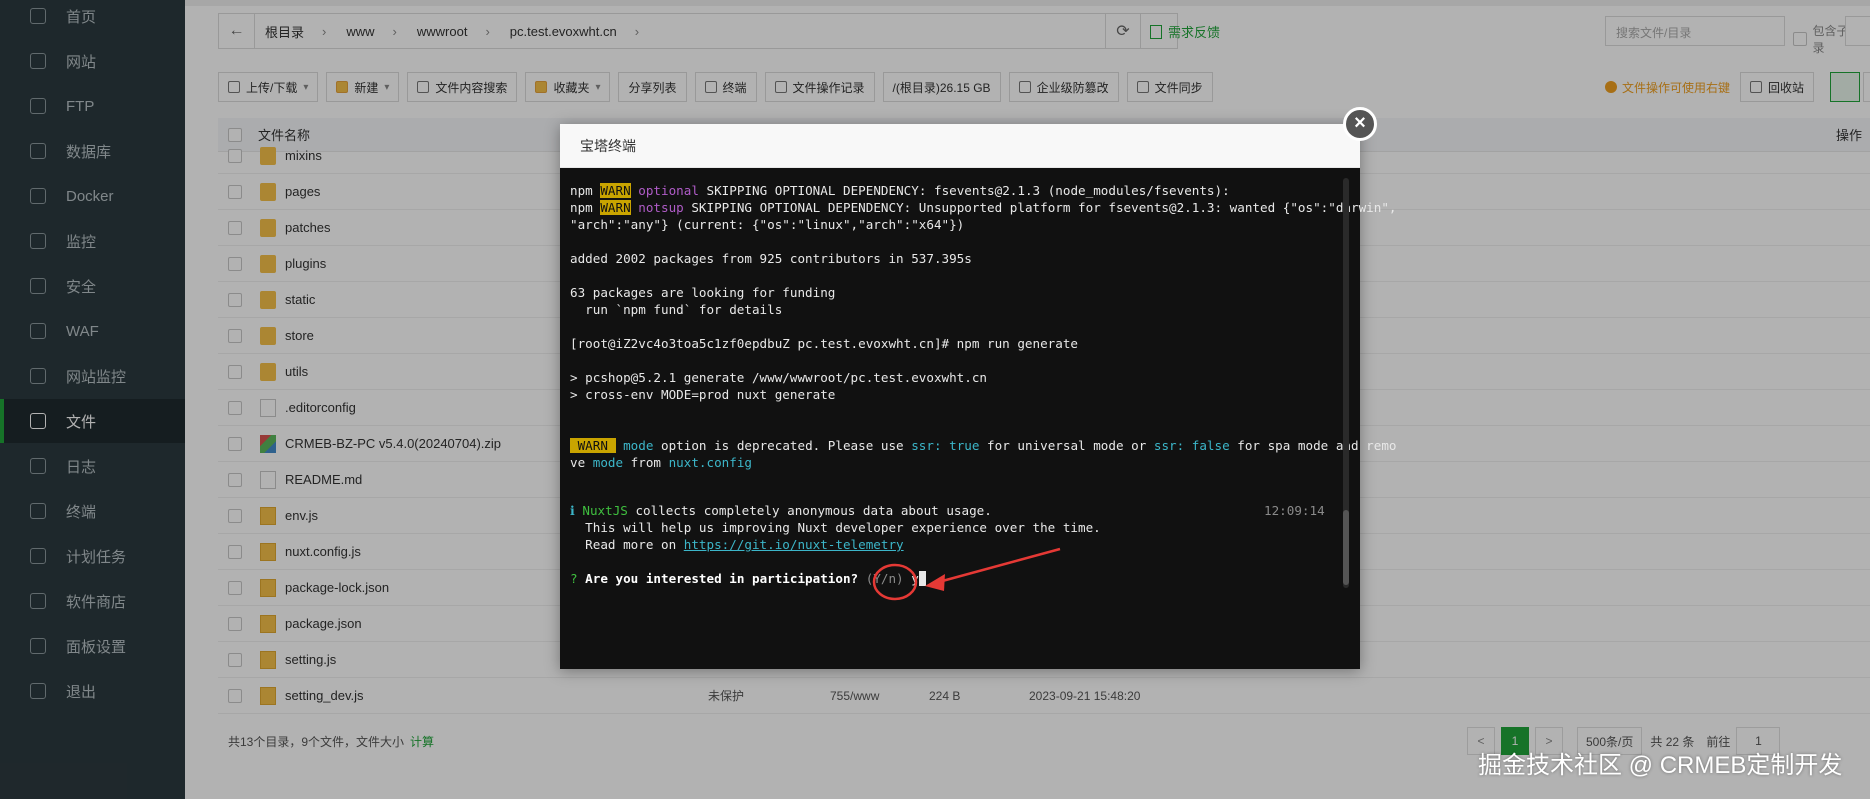  Describe the element at coordinates (895, 582) in the screenshot. I see `highlight-ellipse` at that location.